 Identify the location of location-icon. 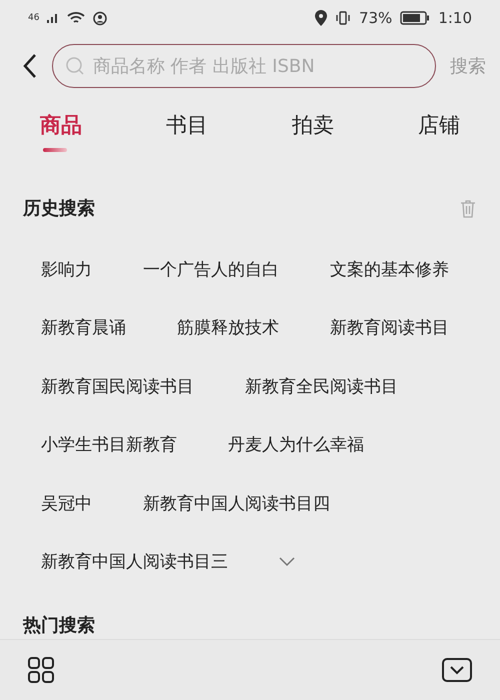
(320, 18).